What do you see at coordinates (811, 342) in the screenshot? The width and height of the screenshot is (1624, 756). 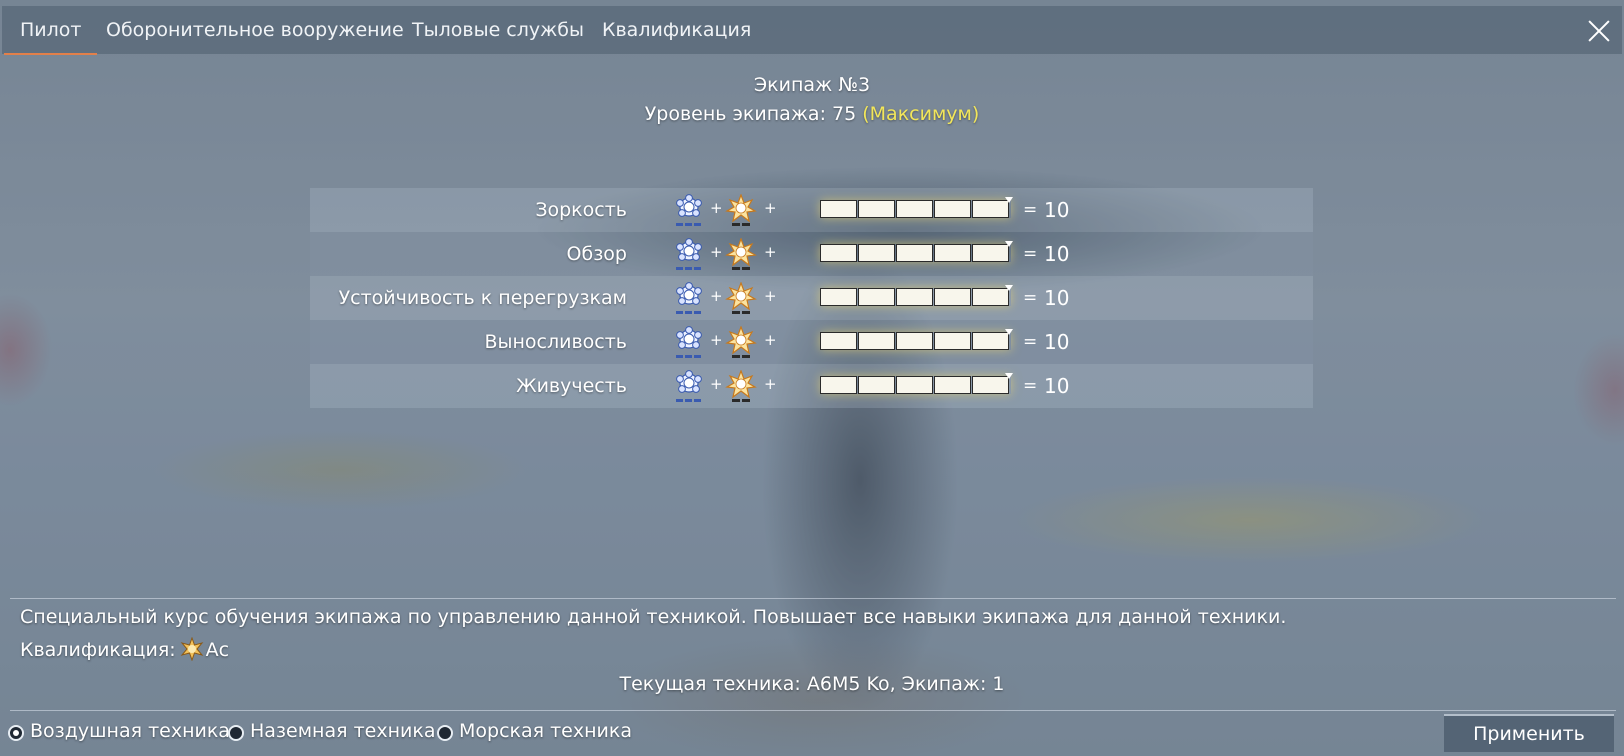 I see `skill-row: Выносливость + + = 10` at bounding box center [811, 342].